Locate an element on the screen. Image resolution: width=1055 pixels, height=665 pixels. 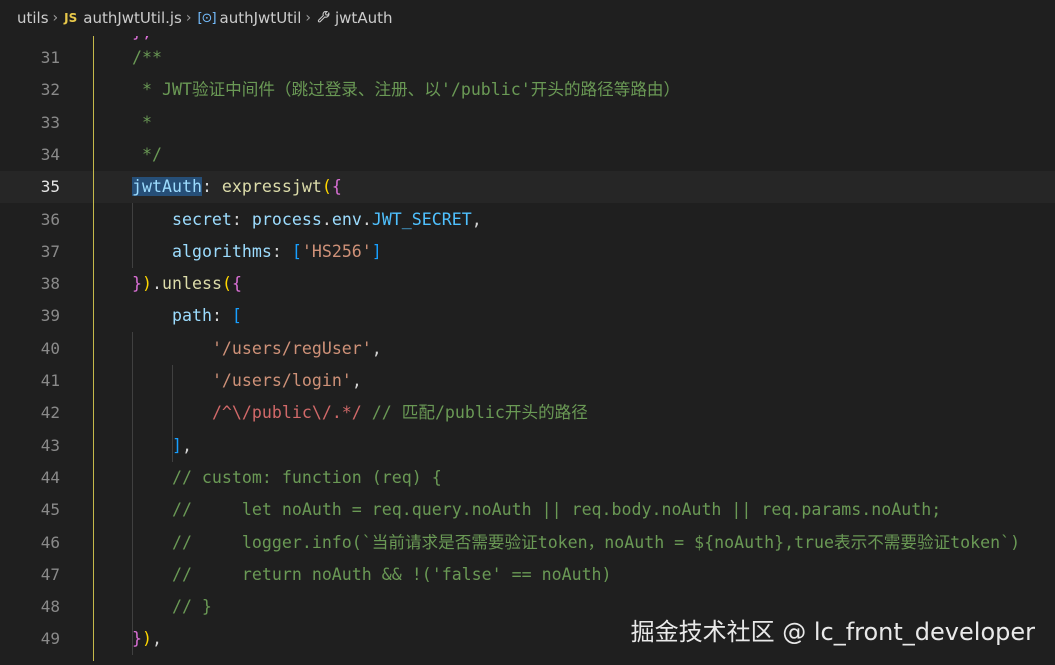
code-token: 'HS256' is located at coordinates (336, 251).